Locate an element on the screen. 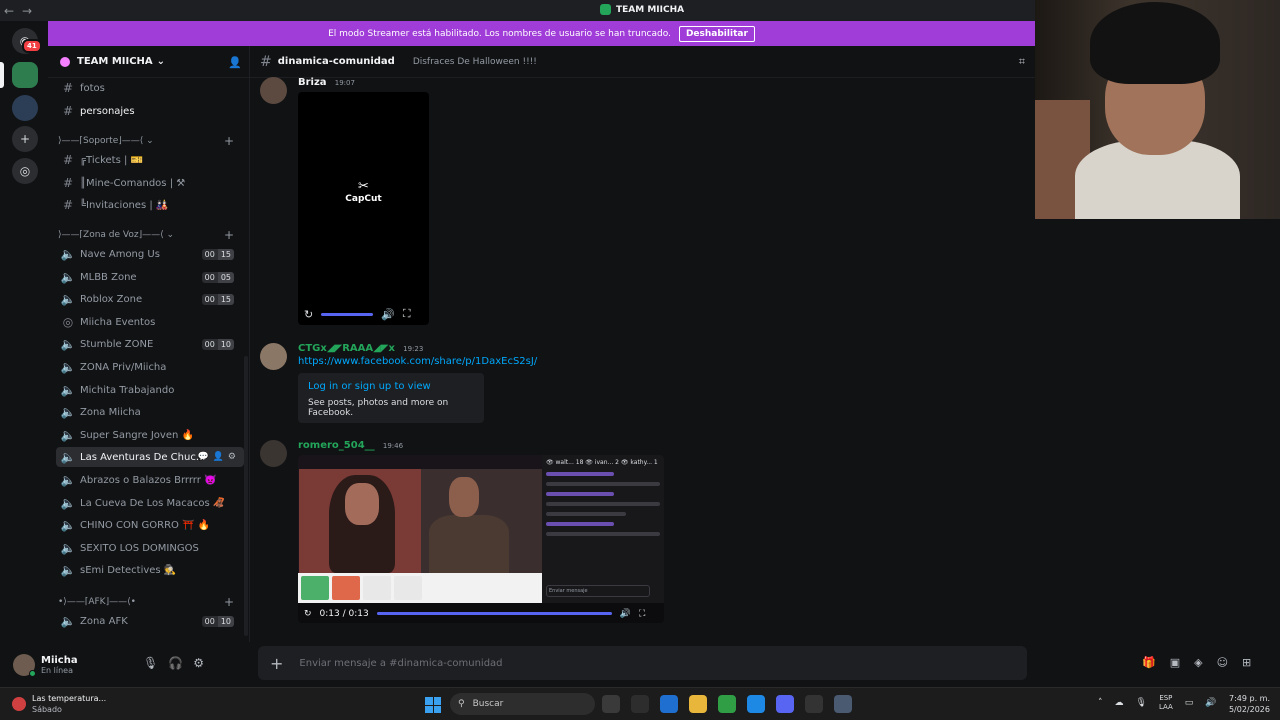  apps-icon: ⊞ is located at coordinates (1246, 662).